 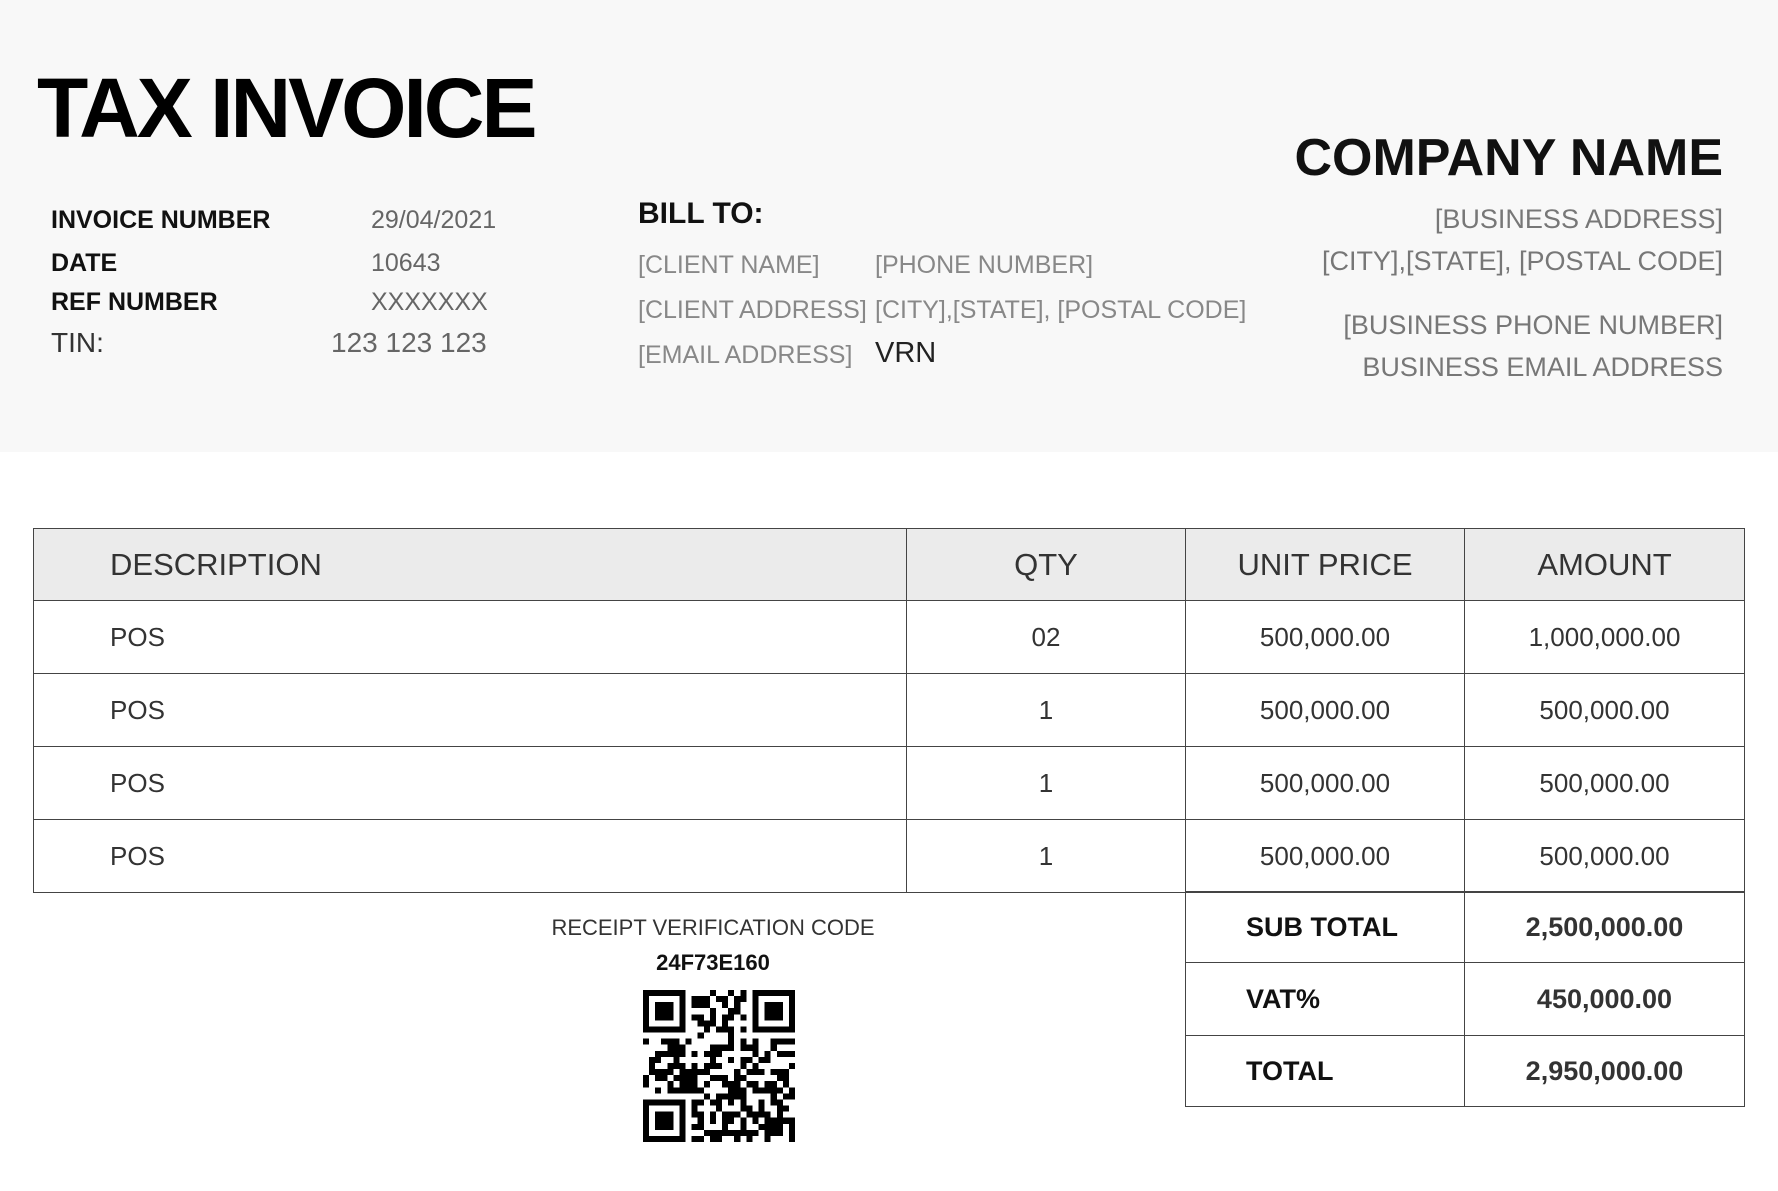 I want to click on receipt-verification-code: 24F73E160, so click(x=713, y=962).